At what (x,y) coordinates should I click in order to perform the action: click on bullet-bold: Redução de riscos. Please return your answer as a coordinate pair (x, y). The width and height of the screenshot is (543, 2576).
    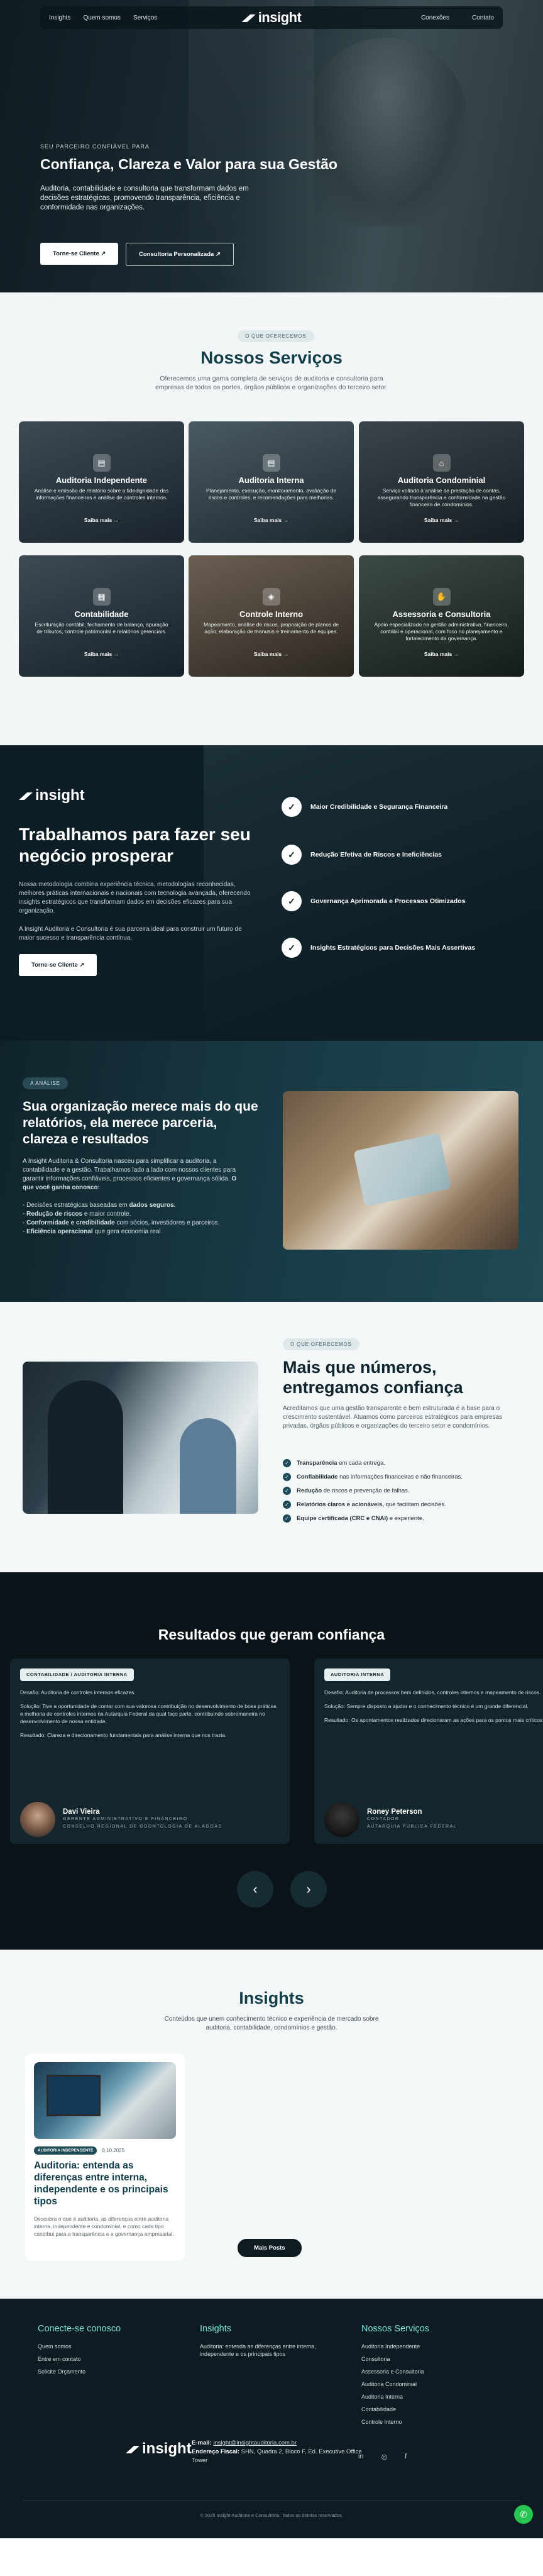
    Looking at the image, I should click on (54, 1214).